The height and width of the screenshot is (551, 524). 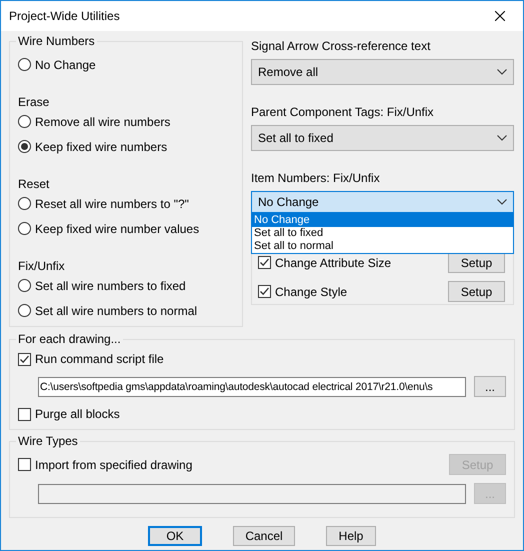 What do you see at coordinates (264, 536) in the screenshot?
I see `dialog-button: Cancel` at bounding box center [264, 536].